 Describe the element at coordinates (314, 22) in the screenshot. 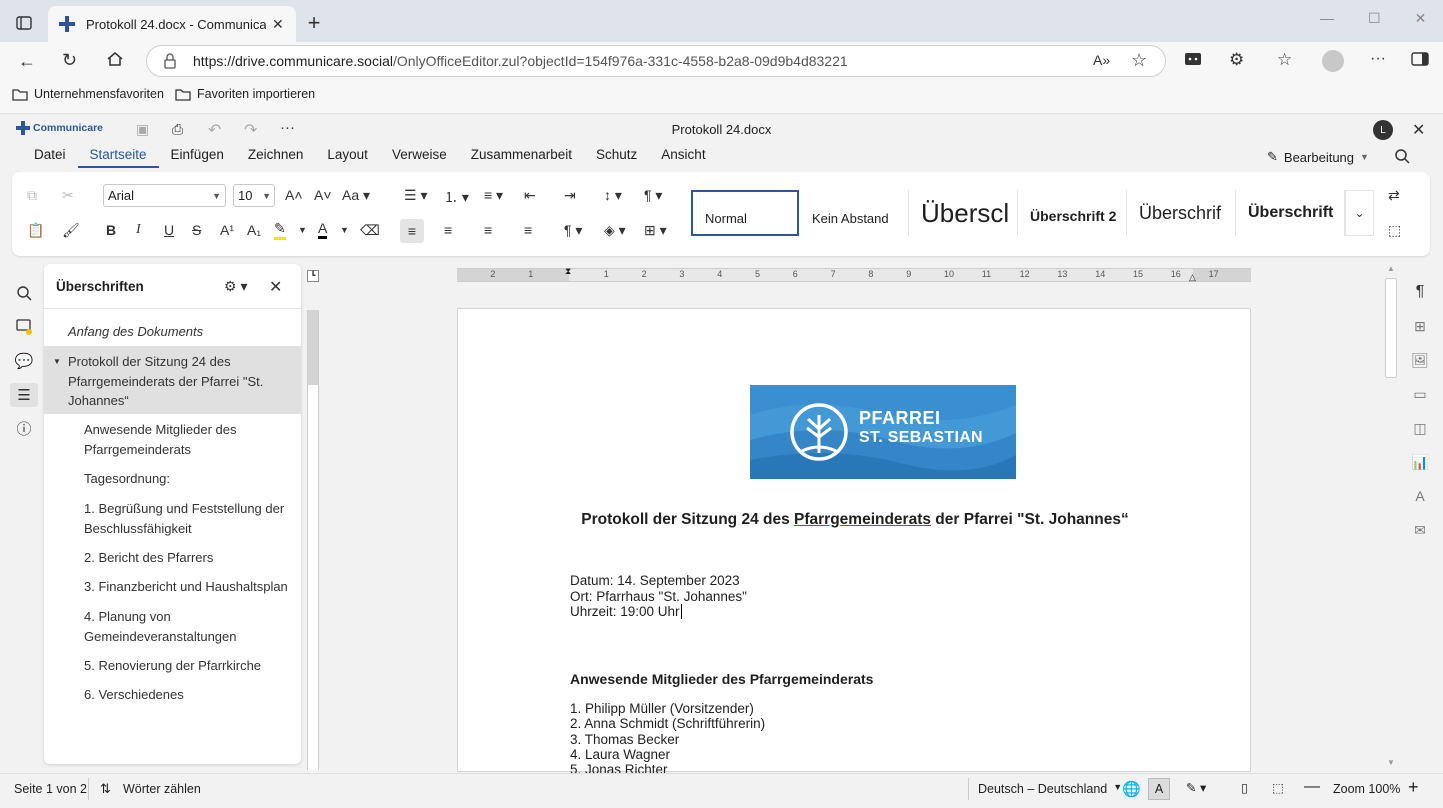

I see `new-tab-button: +` at that location.